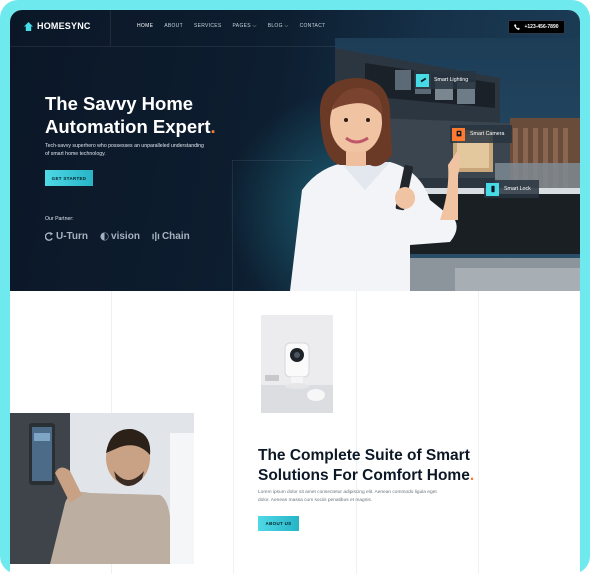 The width and height of the screenshot is (590, 574). What do you see at coordinates (64, 26) in the screenshot?
I see `brand-name: HOMESYNC` at bounding box center [64, 26].